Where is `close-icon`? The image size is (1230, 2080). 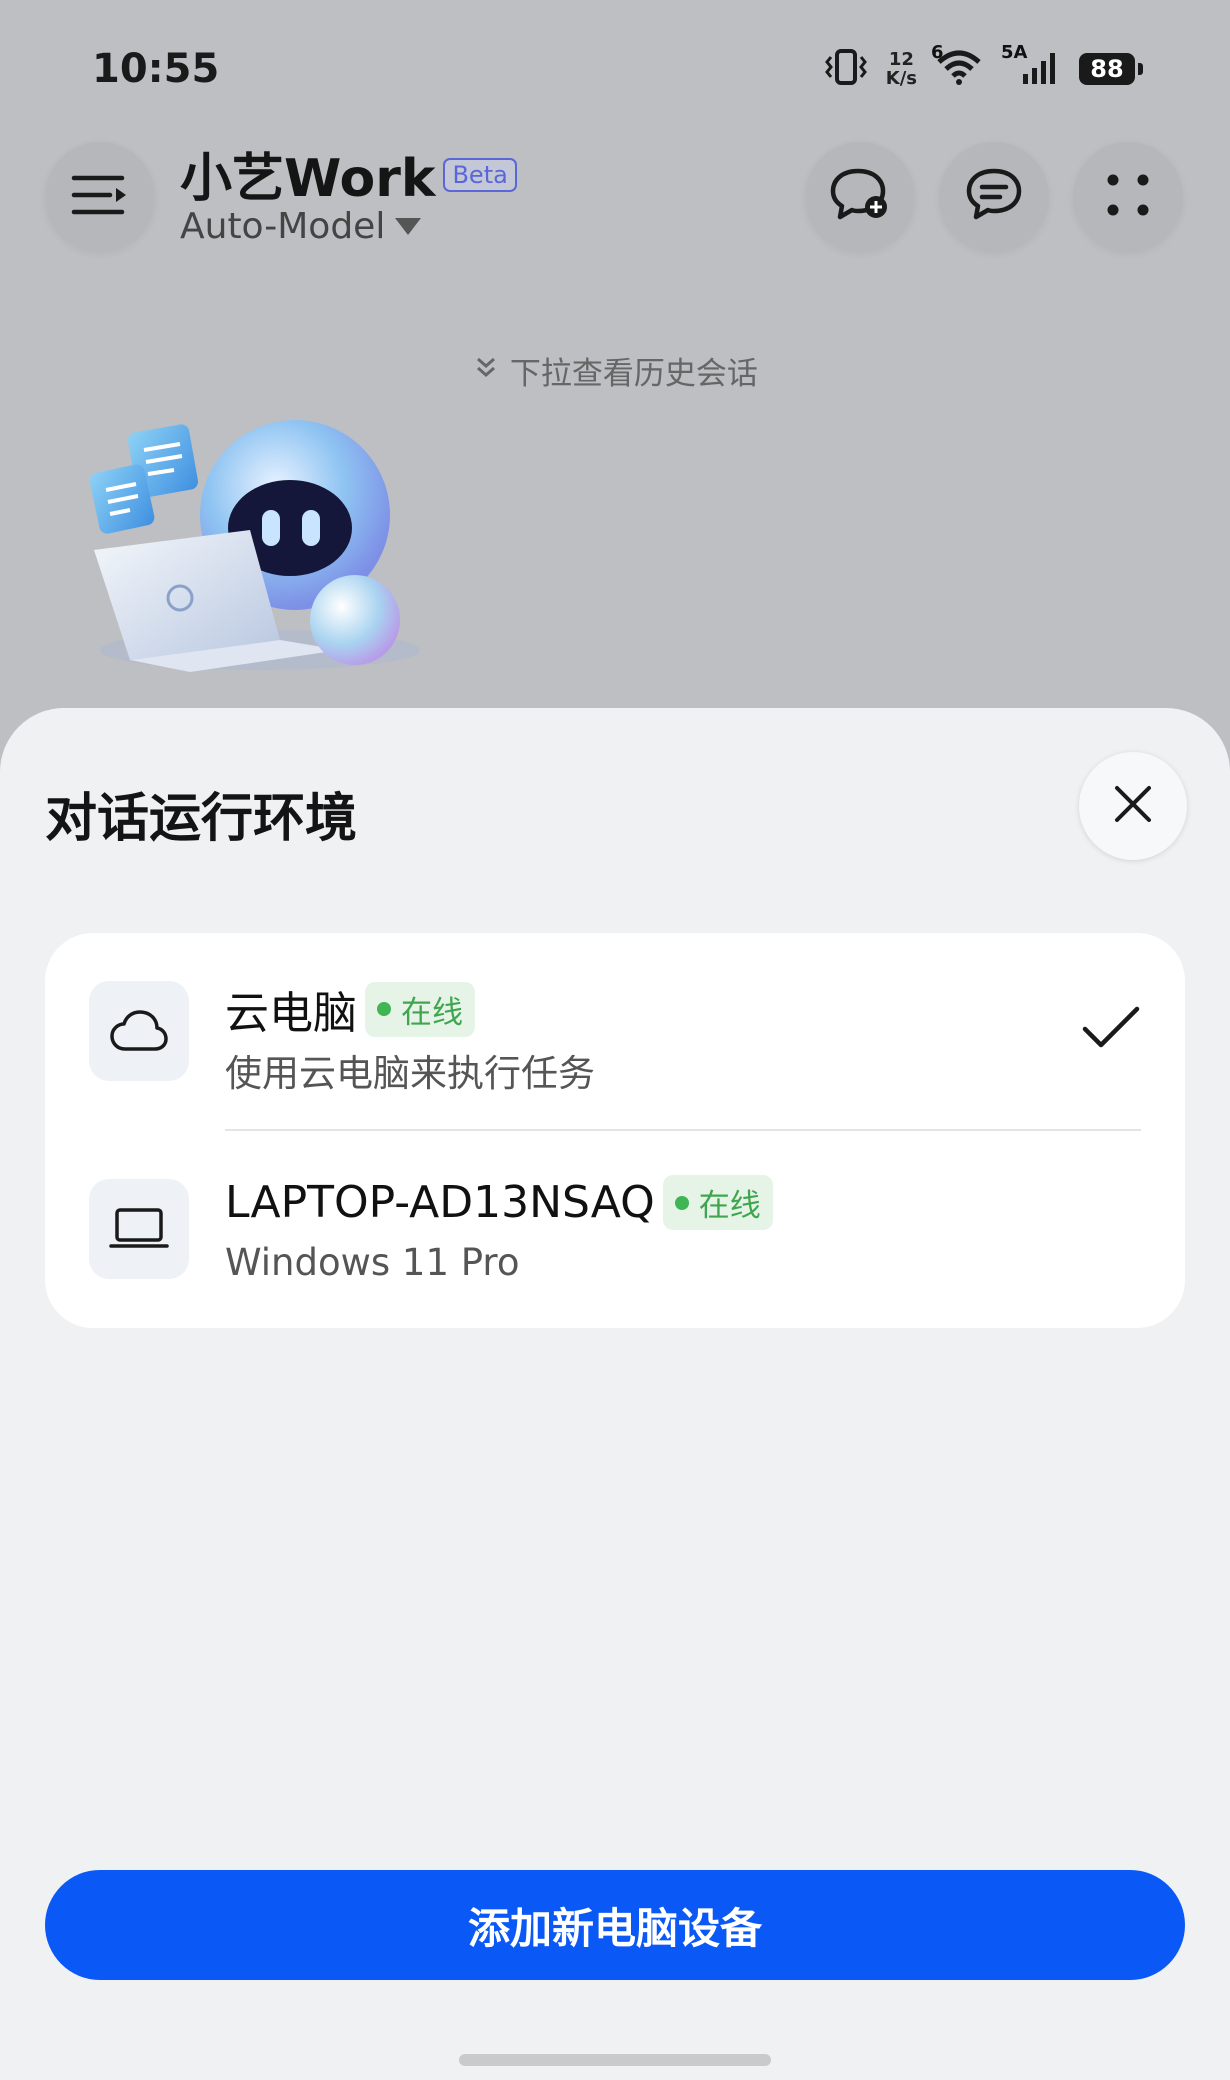 close-icon is located at coordinates (1133, 806).